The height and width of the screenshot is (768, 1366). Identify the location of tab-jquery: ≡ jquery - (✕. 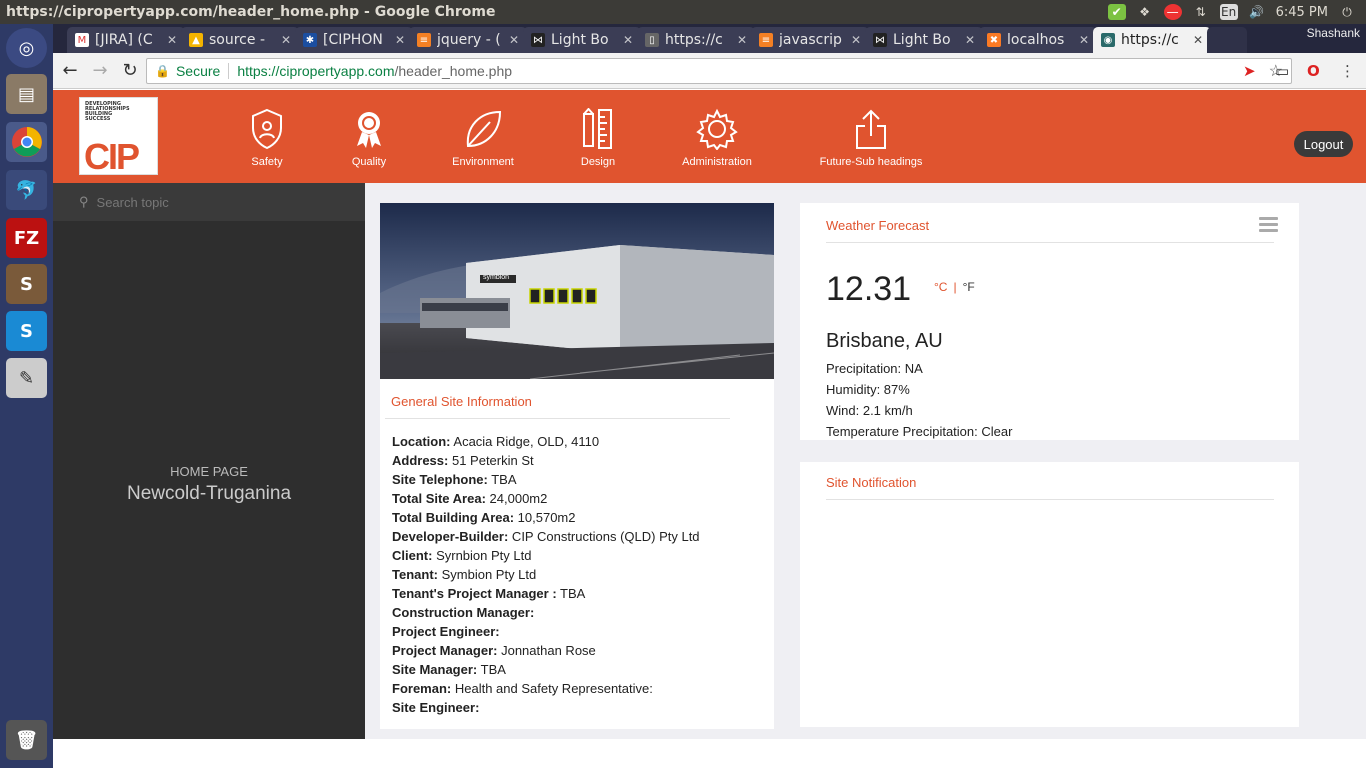
(468, 40).